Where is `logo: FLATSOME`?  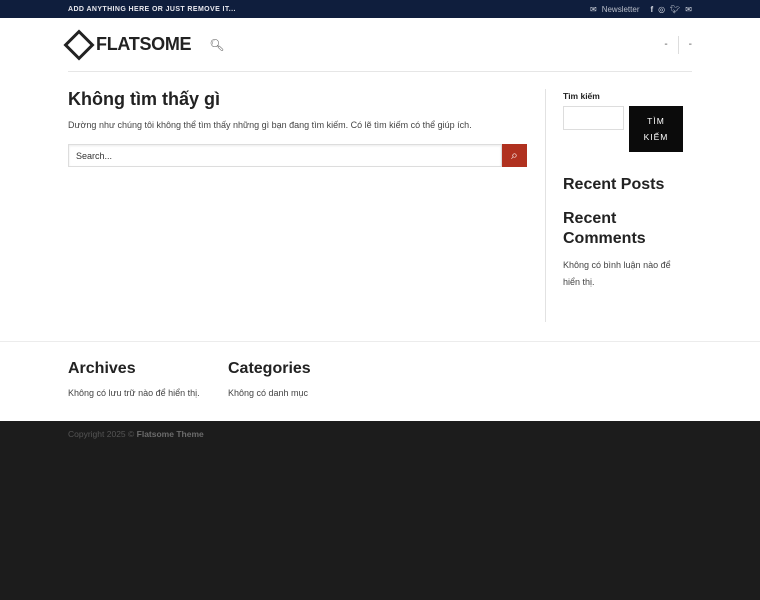 logo: FLATSOME is located at coordinates (127, 44).